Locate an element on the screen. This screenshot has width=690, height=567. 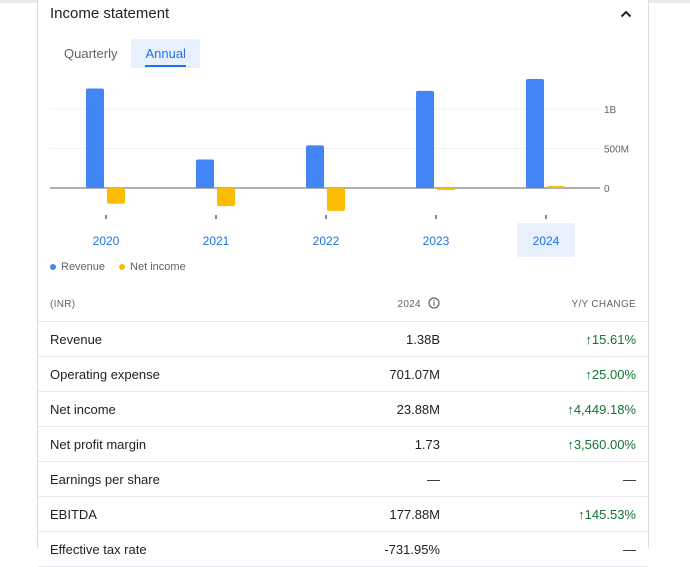
row-change: ↑15.61% is located at coordinates (544, 339).